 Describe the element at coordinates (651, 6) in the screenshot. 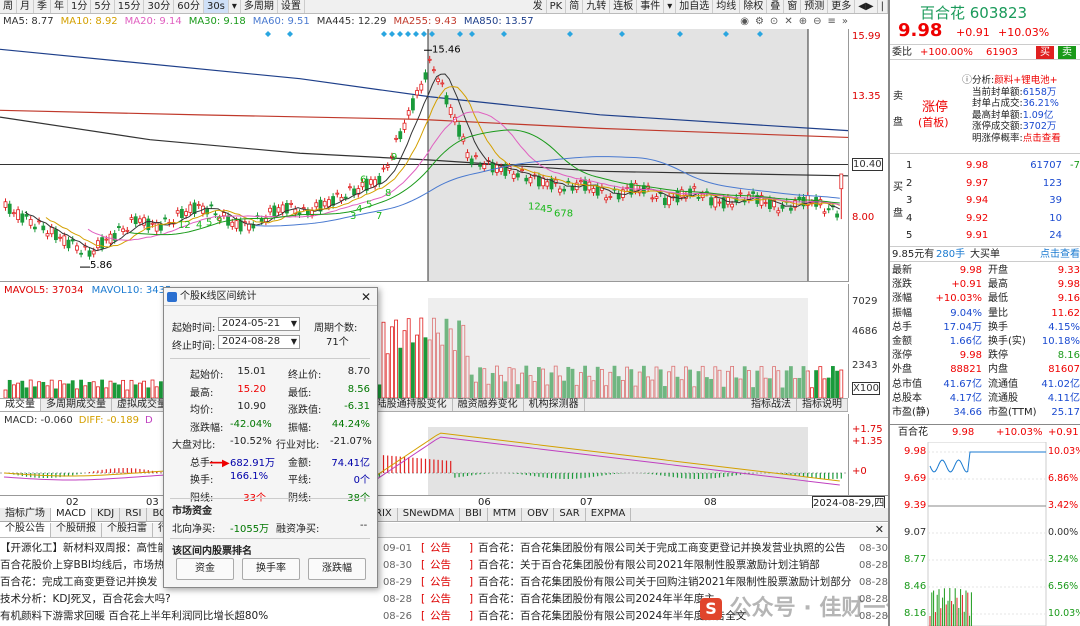

I see `toolbar-button: 事件` at that location.